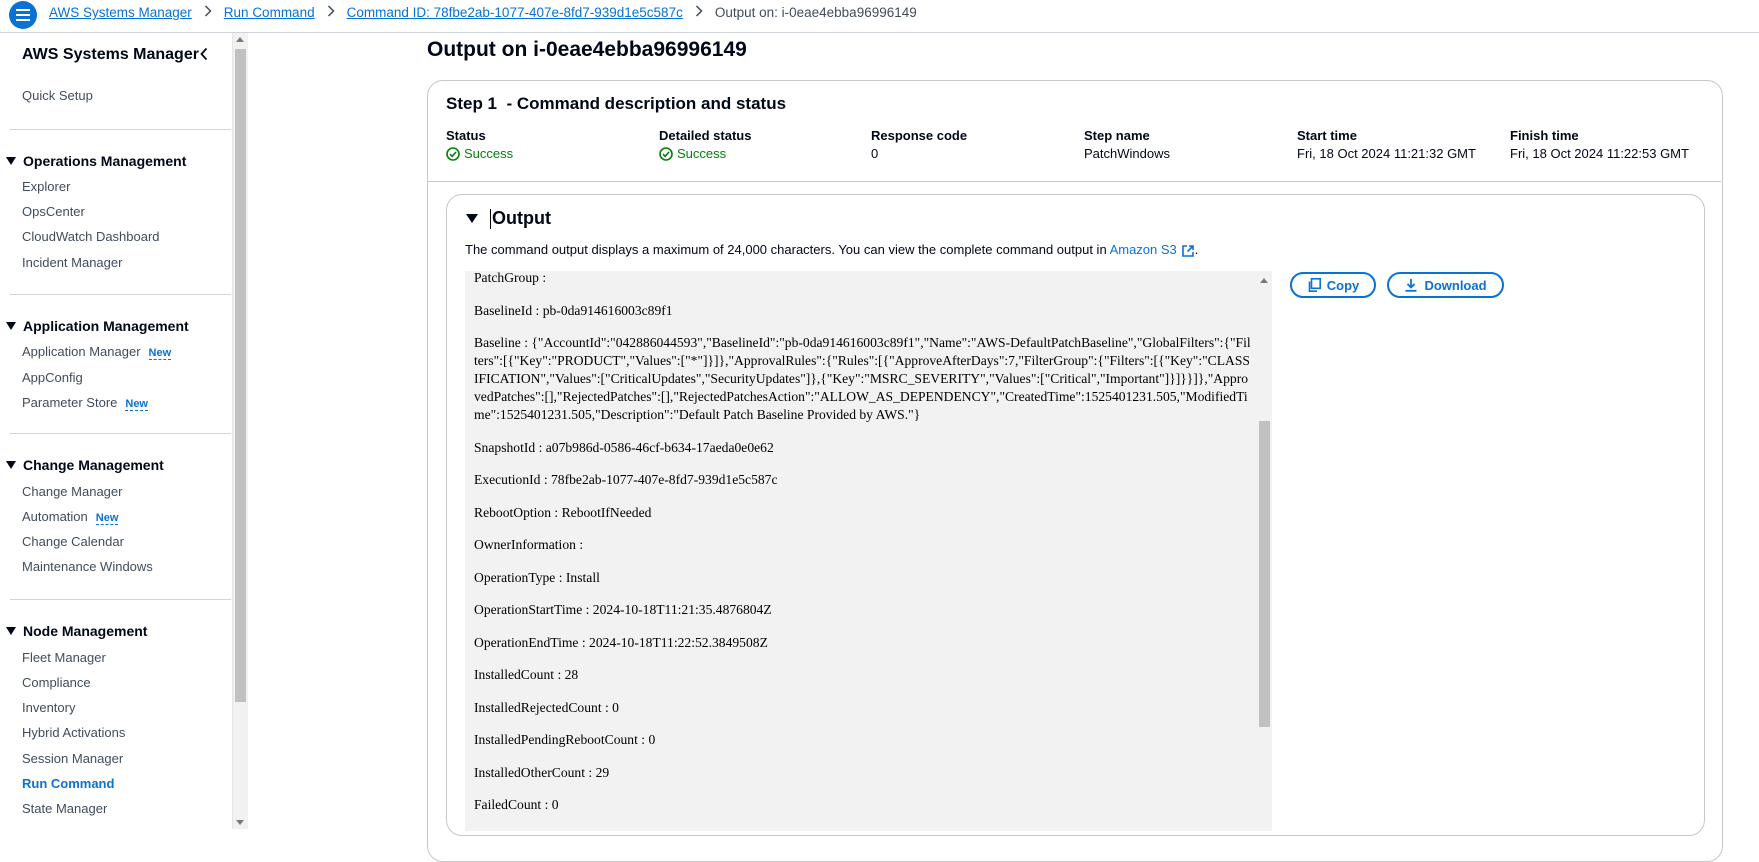 Image resolution: width=1759 pixels, height=862 pixels. What do you see at coordinates (479, 153) in the screenshot?
I see `status-value: Success` at bounding box center [479, 153].